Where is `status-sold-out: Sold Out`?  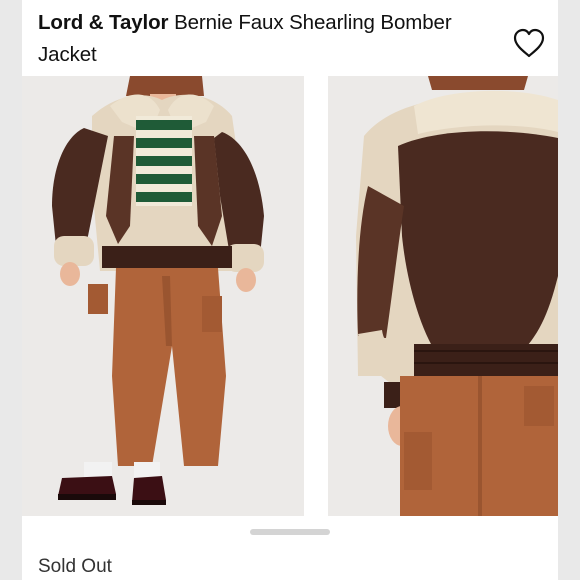
status-sold-out: Sold Out is located at coordinates (75, 566).